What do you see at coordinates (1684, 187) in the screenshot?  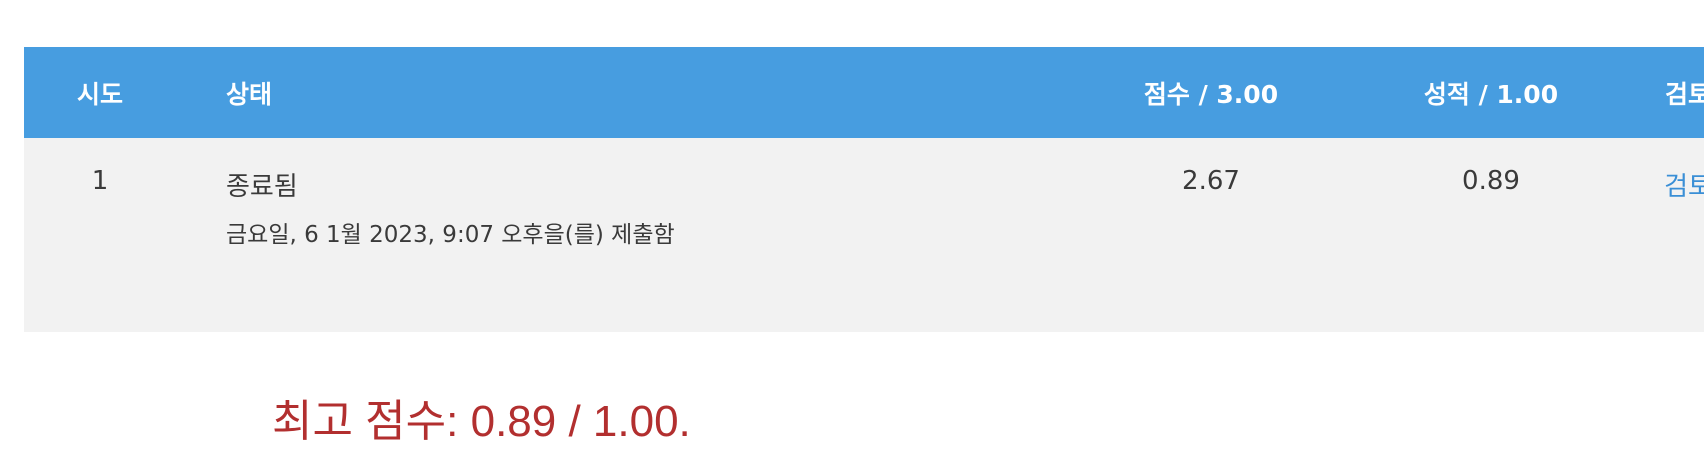 I see `review-link: 검토` at bounding box center [1684, 187].